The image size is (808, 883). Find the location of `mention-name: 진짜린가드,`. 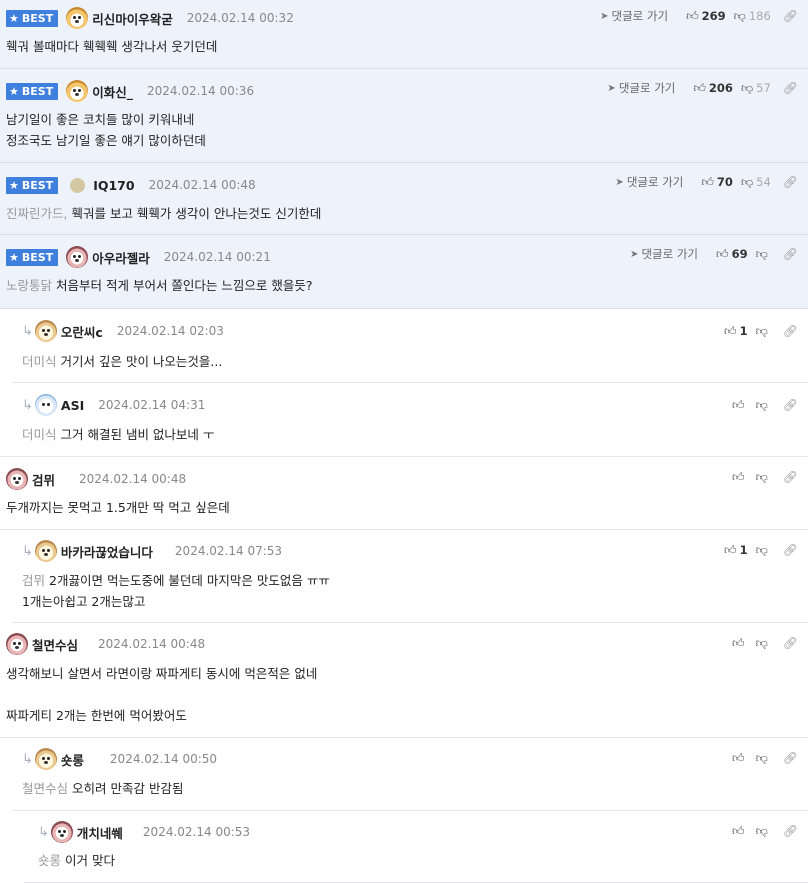

mention-name: 진짜린가드, is located at coordinates (36, 213).